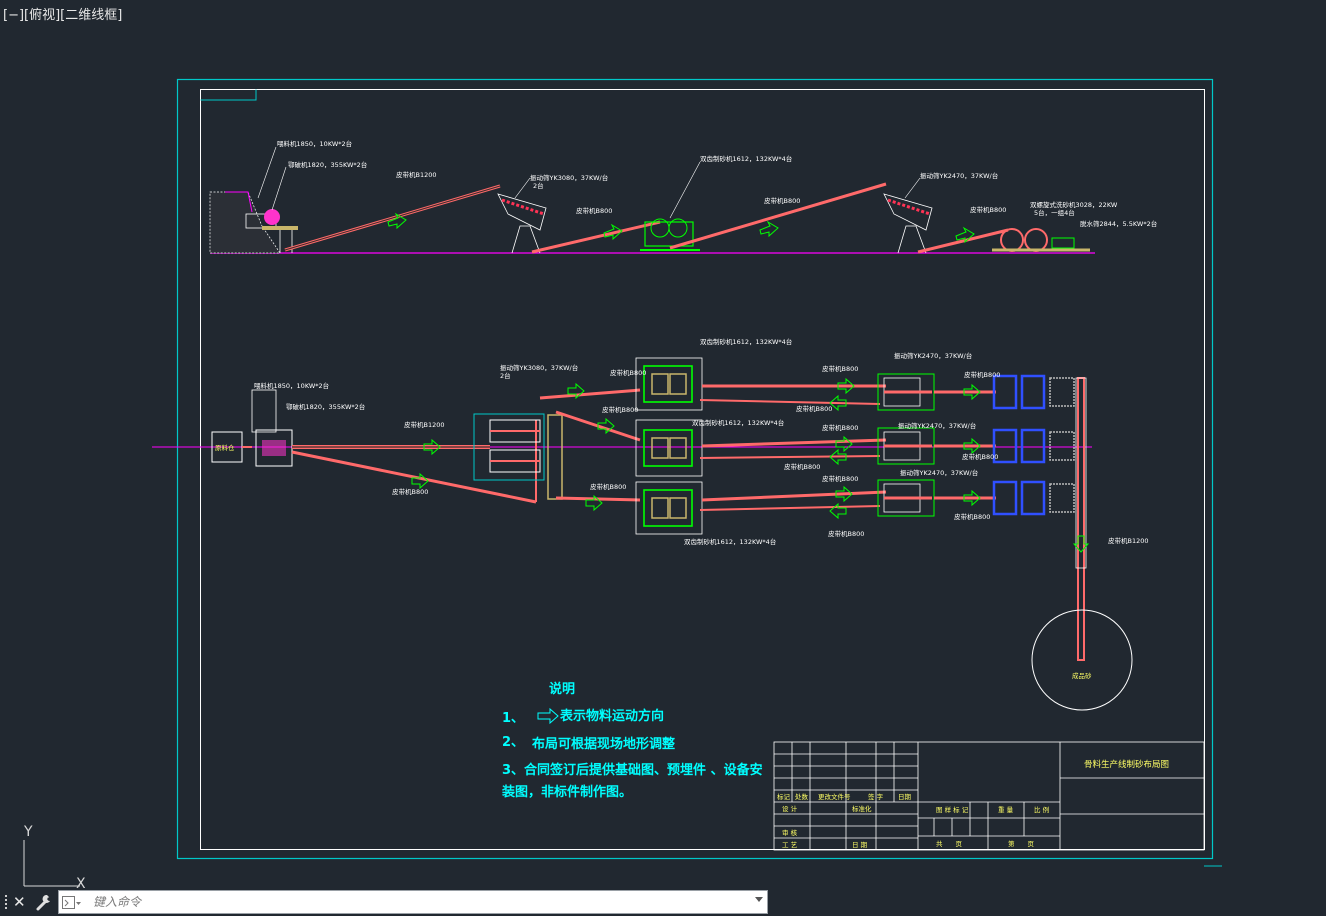  What do you see at coordinates (513, 718) in the screenshot?
I see `note-1-number: 1、` at bounding box center [513, 718].